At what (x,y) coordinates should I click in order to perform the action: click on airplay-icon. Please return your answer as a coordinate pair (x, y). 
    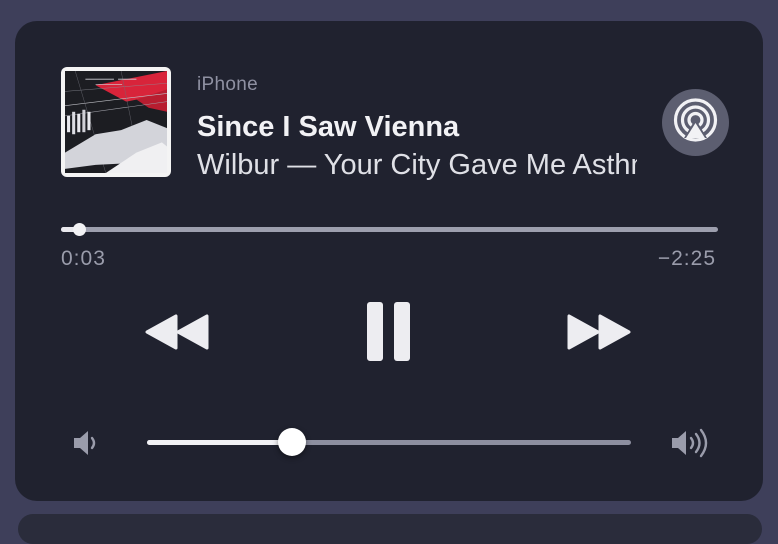
    Looking at the image, I should click on (695, 120).